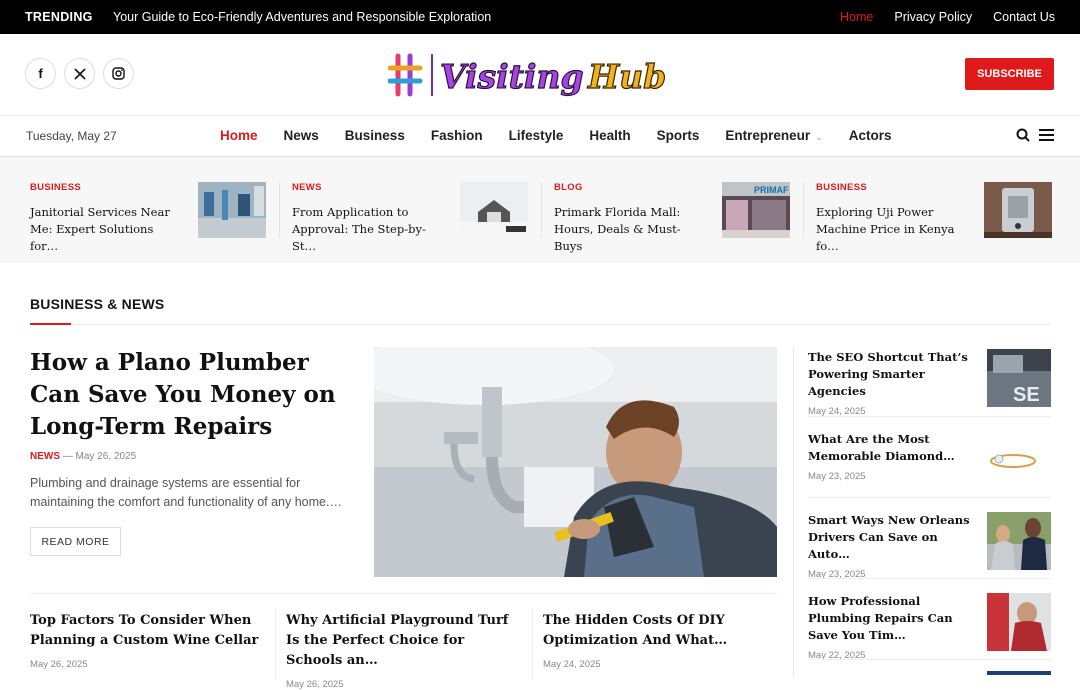 This screenshot has width=1080, height=690. Describe the element at coordinates (575, 462) in the screenshot. I see `hero-image` at that location.